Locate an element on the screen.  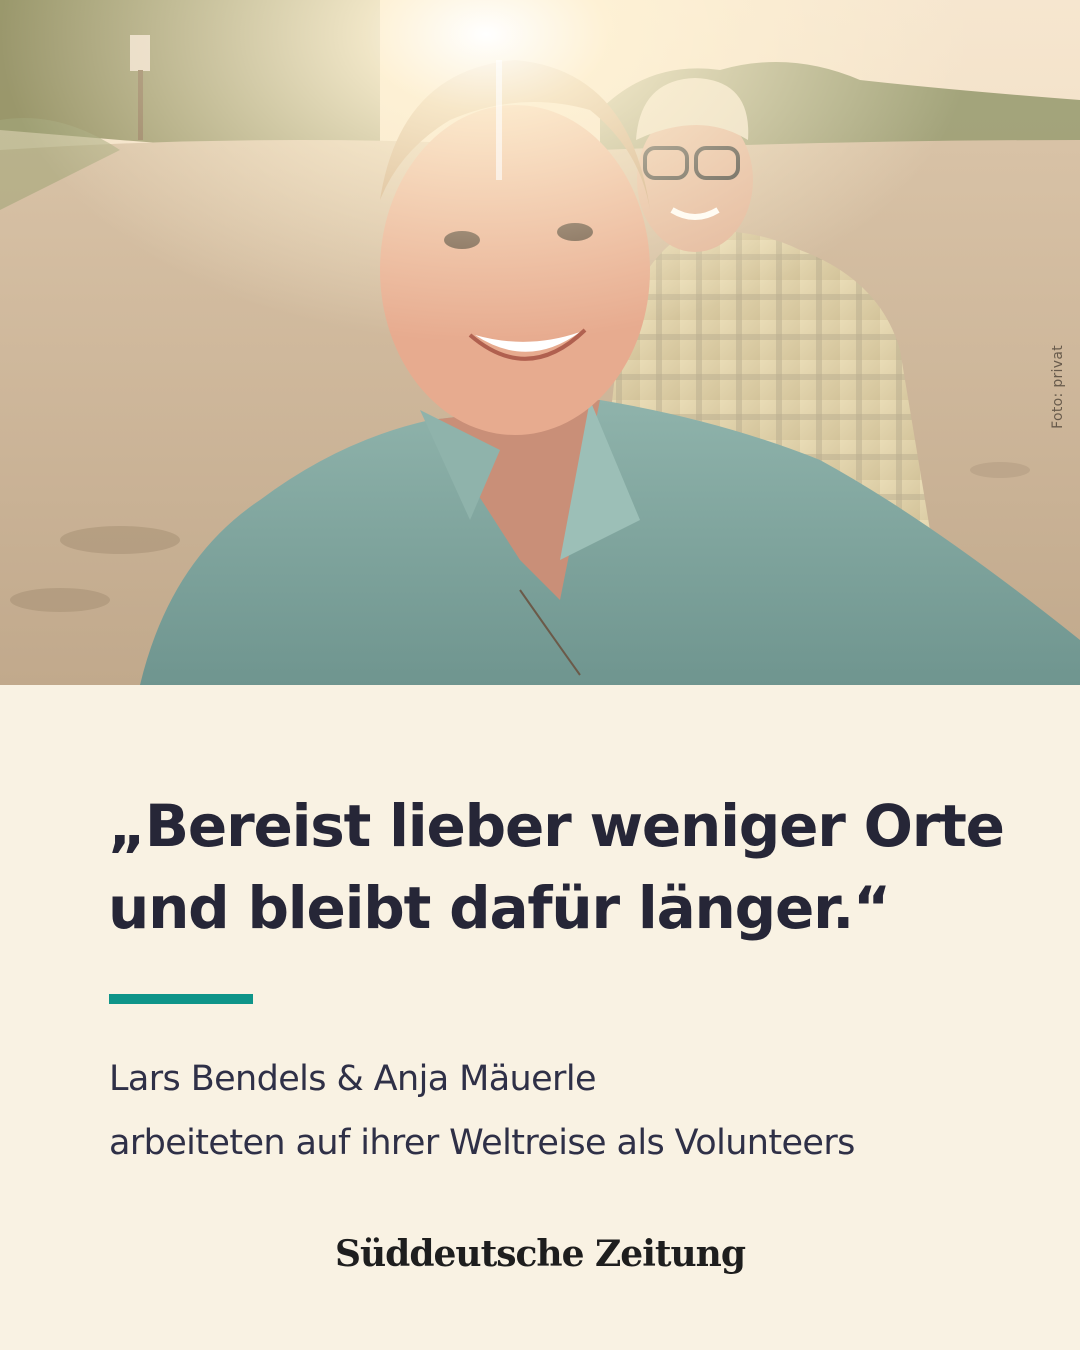
quote-line-1: „Bereist lieber weniger Orte is located at coordinates (556, 826).